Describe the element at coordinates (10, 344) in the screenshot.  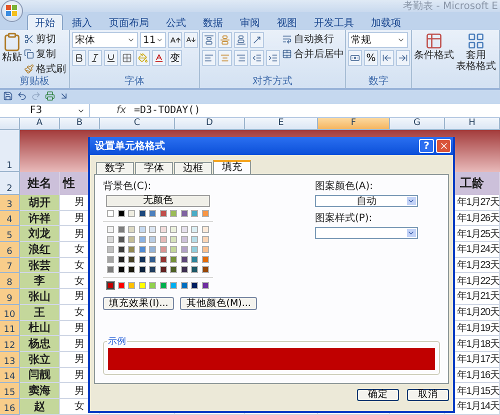
I see `row-header: 12` at that location.